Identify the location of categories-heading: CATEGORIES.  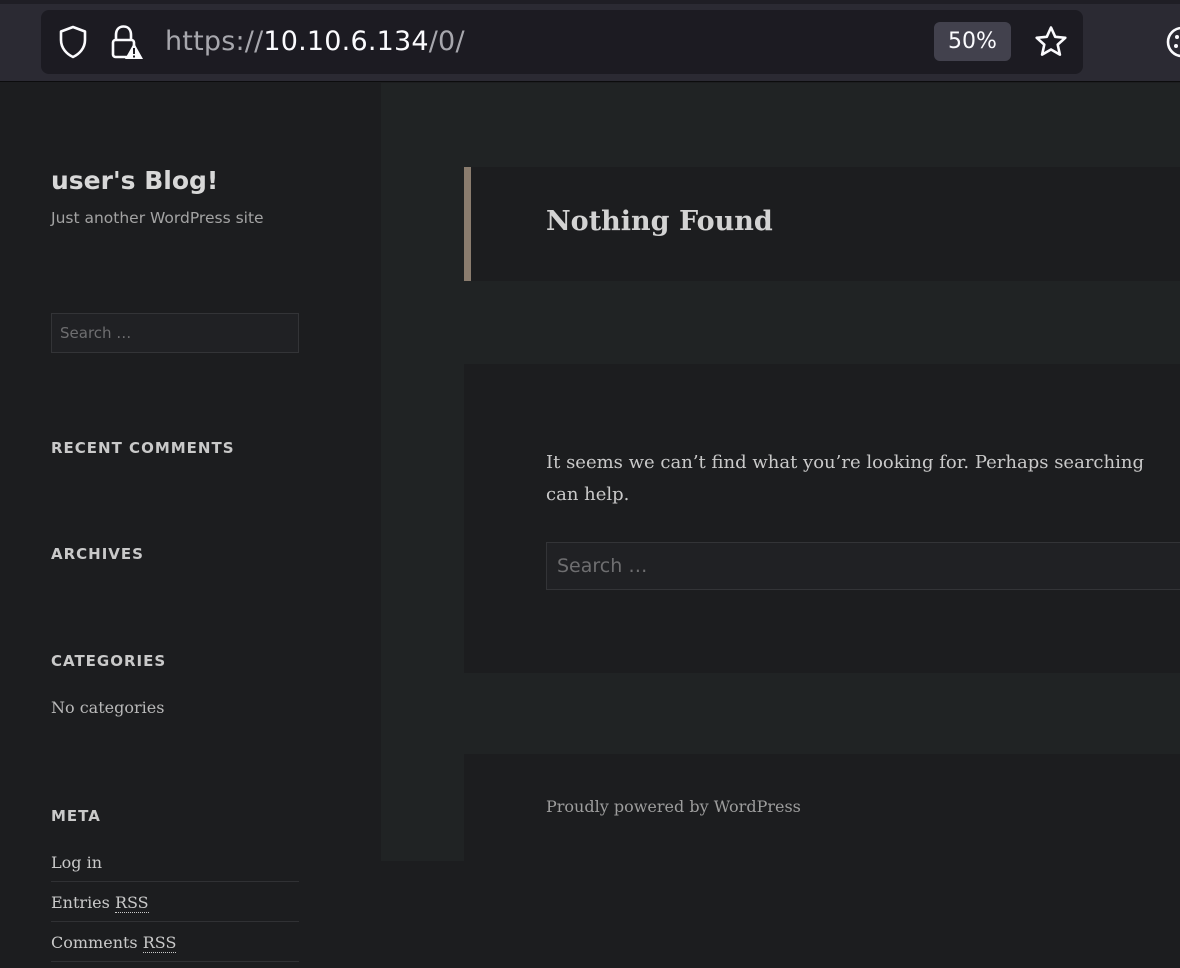
(109, 661).